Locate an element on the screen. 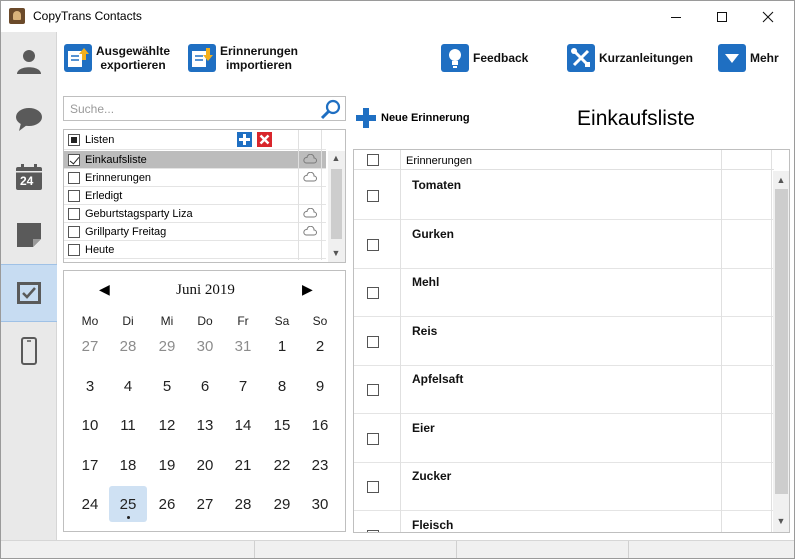 The image size is (795, 559). calendar-day: 22 is located at coordinates (282, 465).